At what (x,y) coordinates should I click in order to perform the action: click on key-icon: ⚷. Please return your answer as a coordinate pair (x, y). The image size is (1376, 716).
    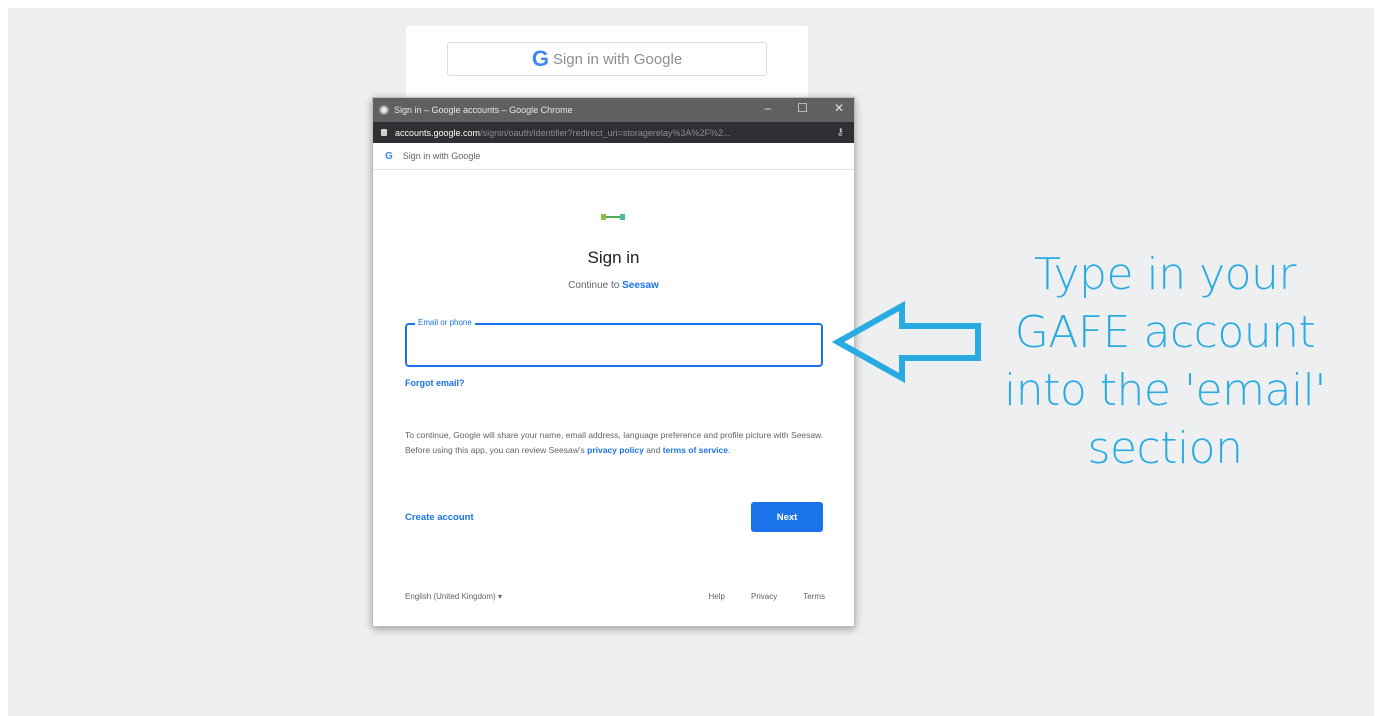
    Looking at the image, I should click on (840, 132).